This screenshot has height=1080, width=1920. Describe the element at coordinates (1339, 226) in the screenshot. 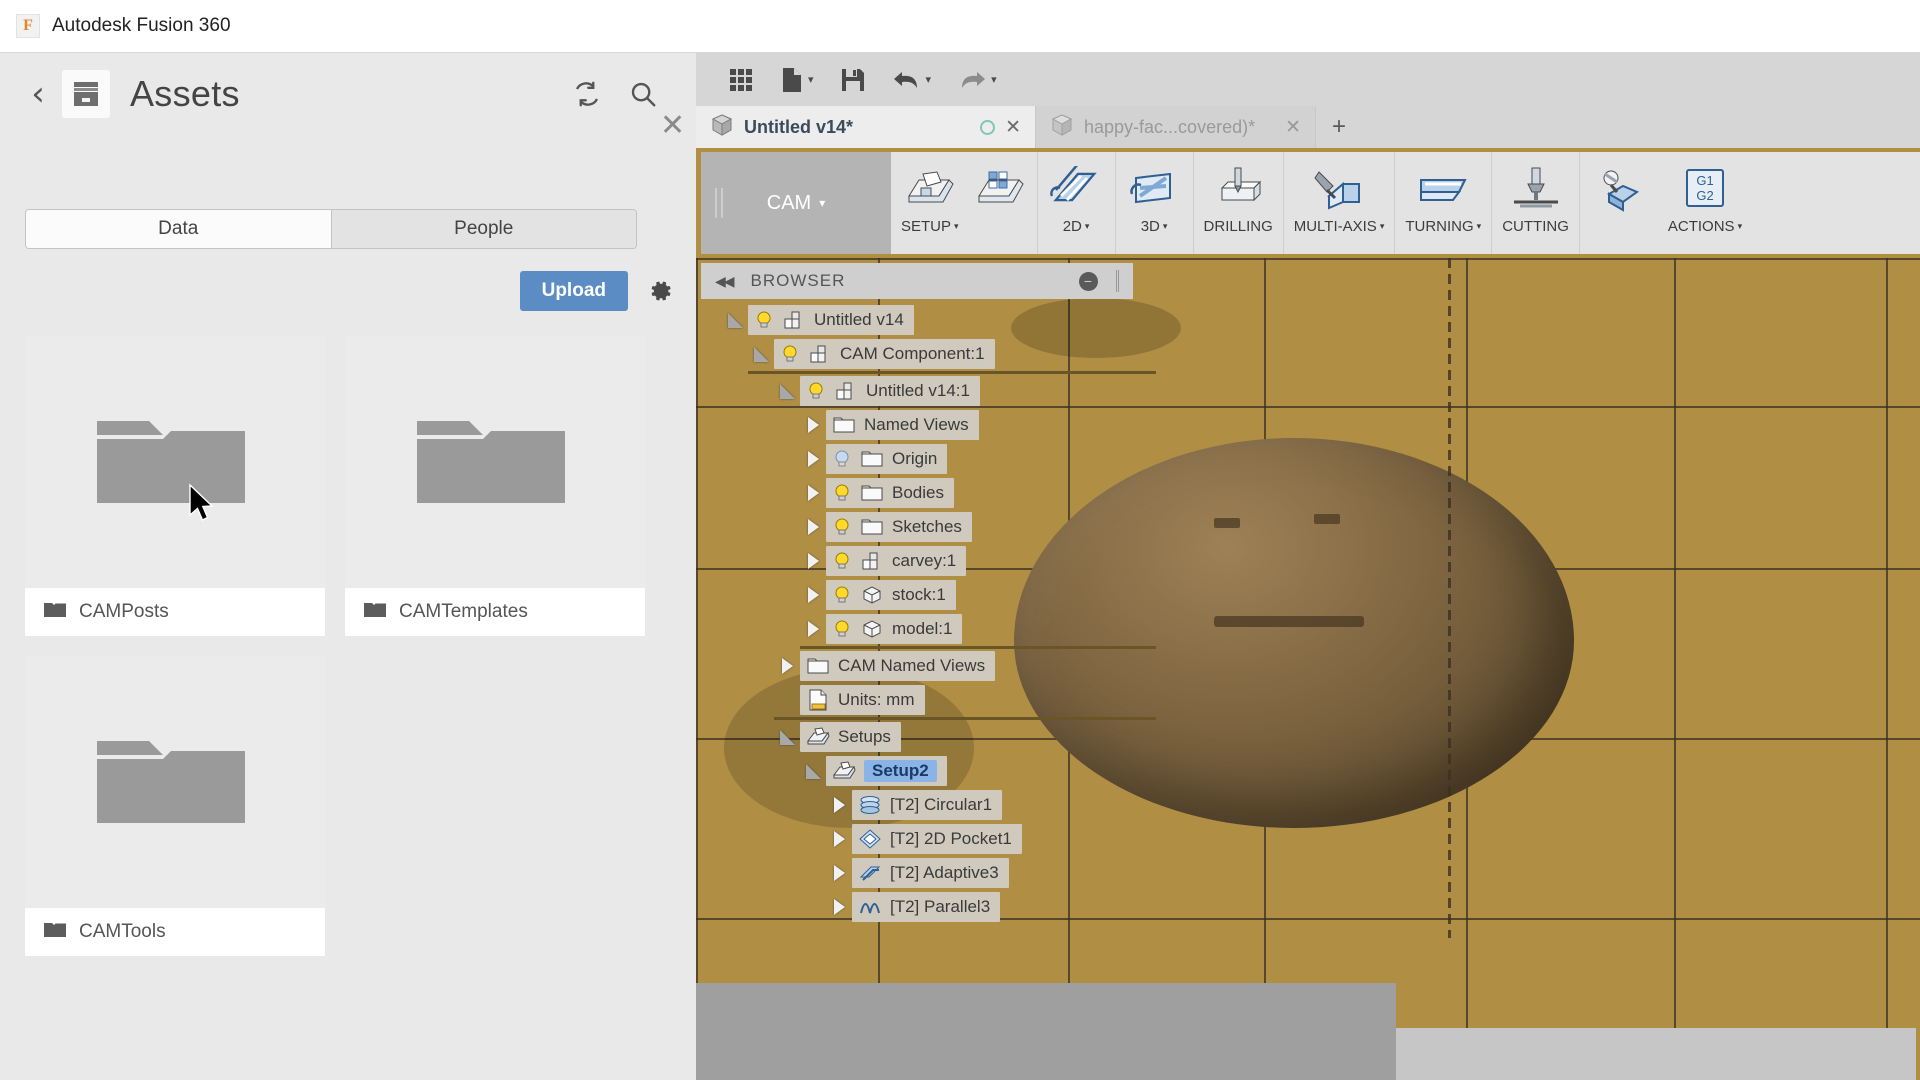

I see `ribbon-group-multi-axis-label: MULTI-AXIS ▾` at that location.